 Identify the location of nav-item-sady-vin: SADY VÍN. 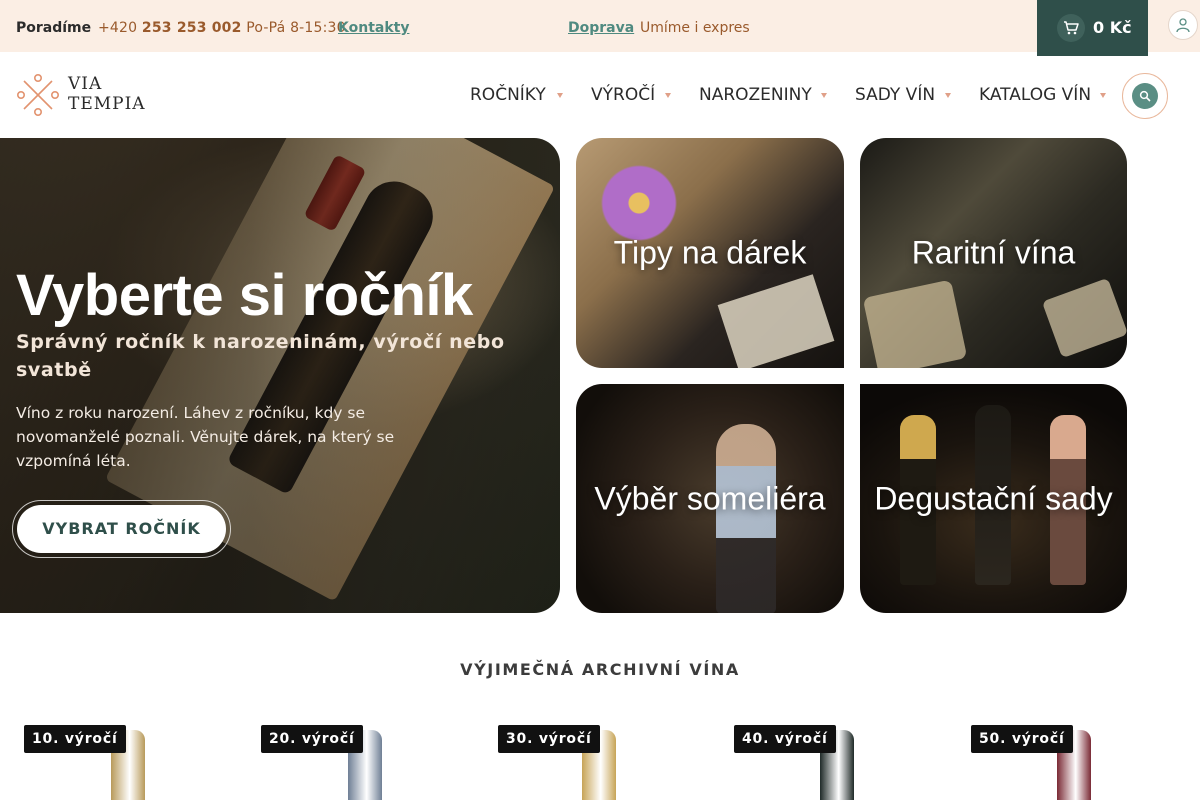
(895, 95).